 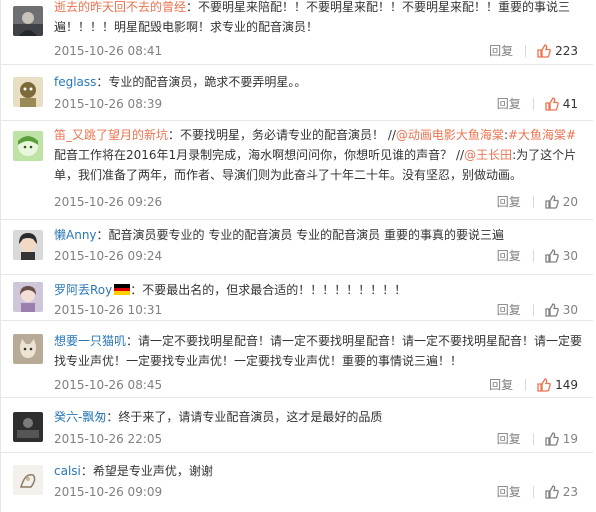 What do you see at coordinates (28, 427) in the screenshot?
I see `avatar-dark-icon` at bounding box center [28, 427].